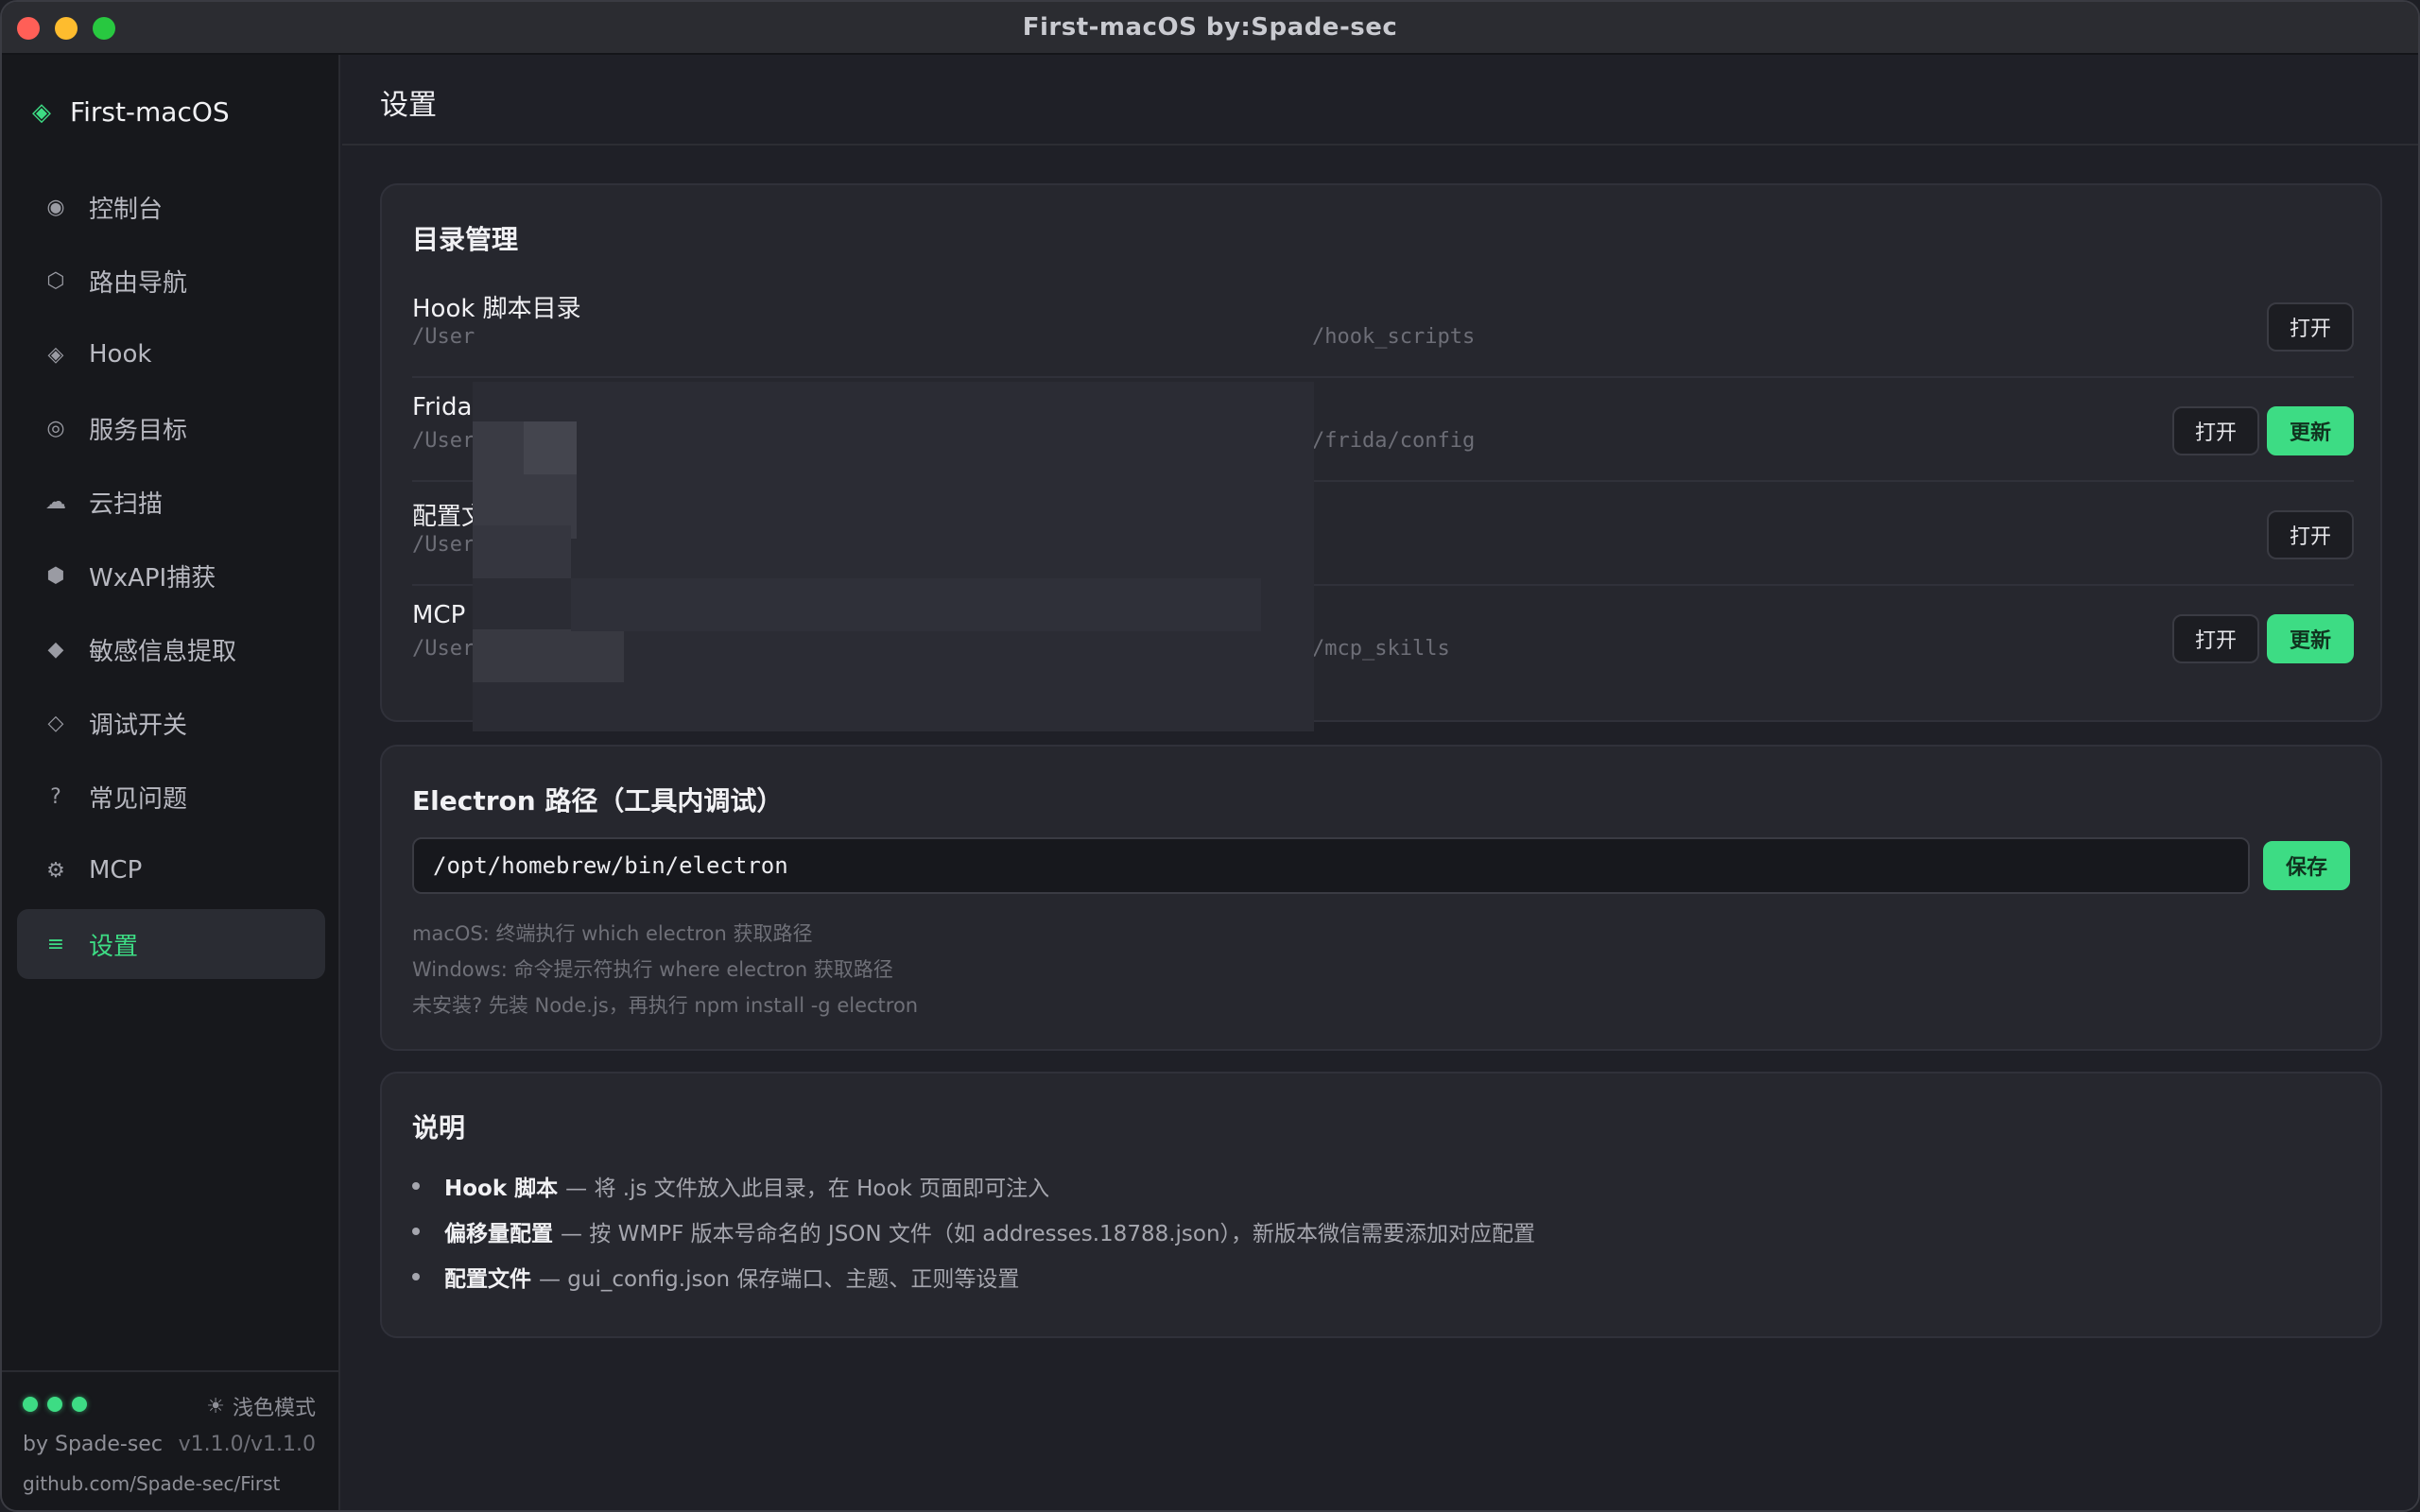  I want to click on cloud-scan-icon: ☁, so click(55, 502).